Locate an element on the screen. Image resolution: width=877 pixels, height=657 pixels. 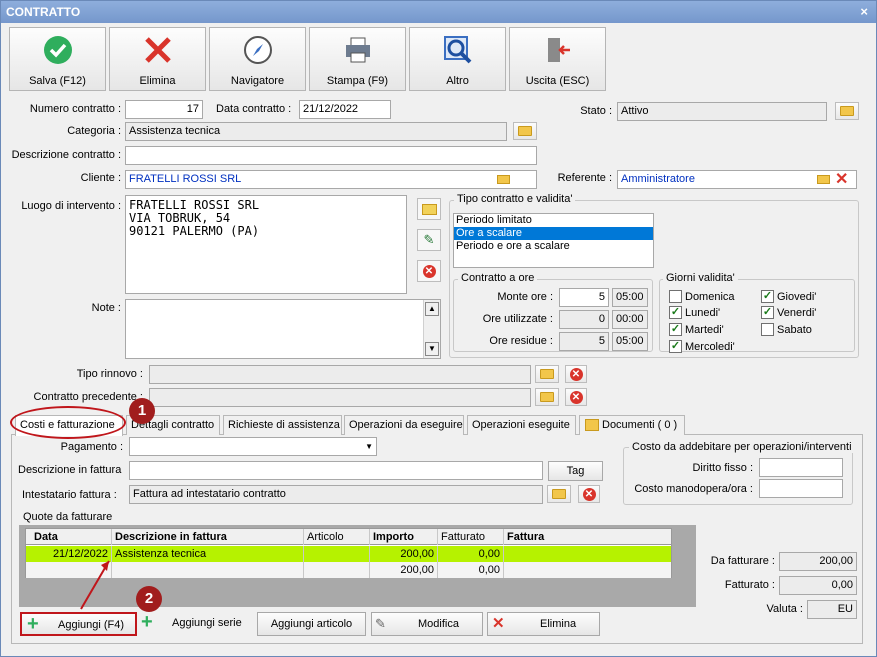
luogo-line: 90121 PALERMO (PA) is located at coordinates (194, 231).